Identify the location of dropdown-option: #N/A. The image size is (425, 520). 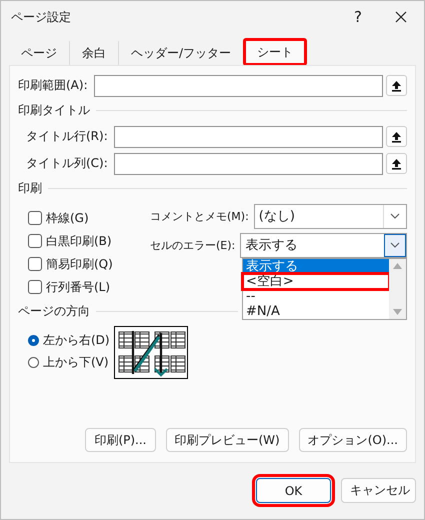
(316, 311).